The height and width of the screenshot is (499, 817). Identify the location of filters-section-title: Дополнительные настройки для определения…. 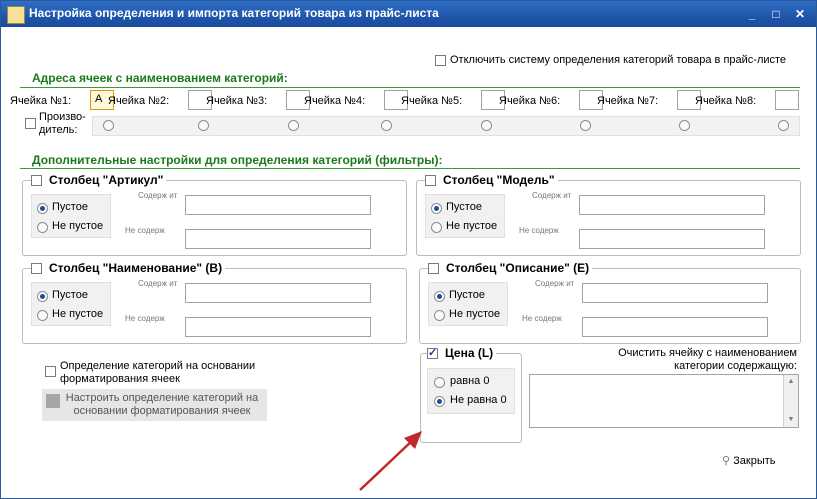
(237, 160).